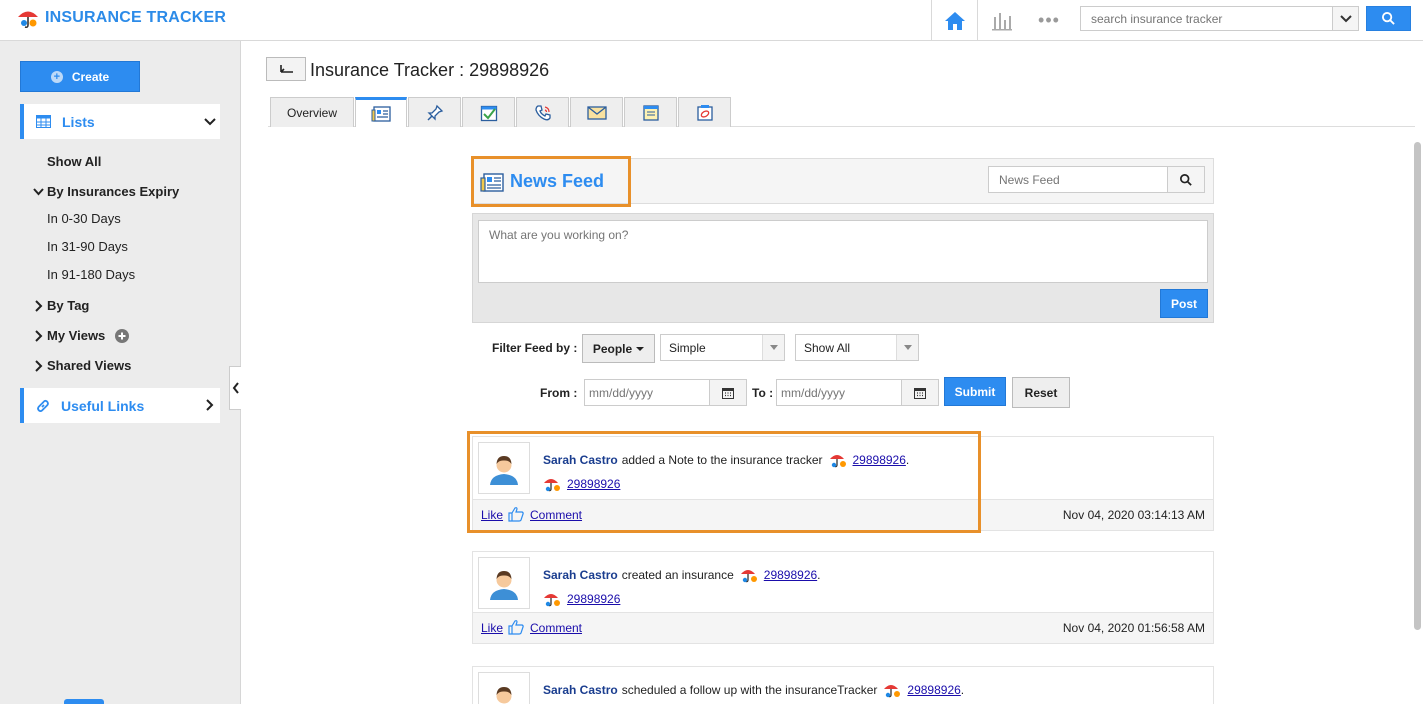 Image resolution: width=1423 pixels, height=704 pixels. I want to click on select-arrow-icon, so click(907, 347).